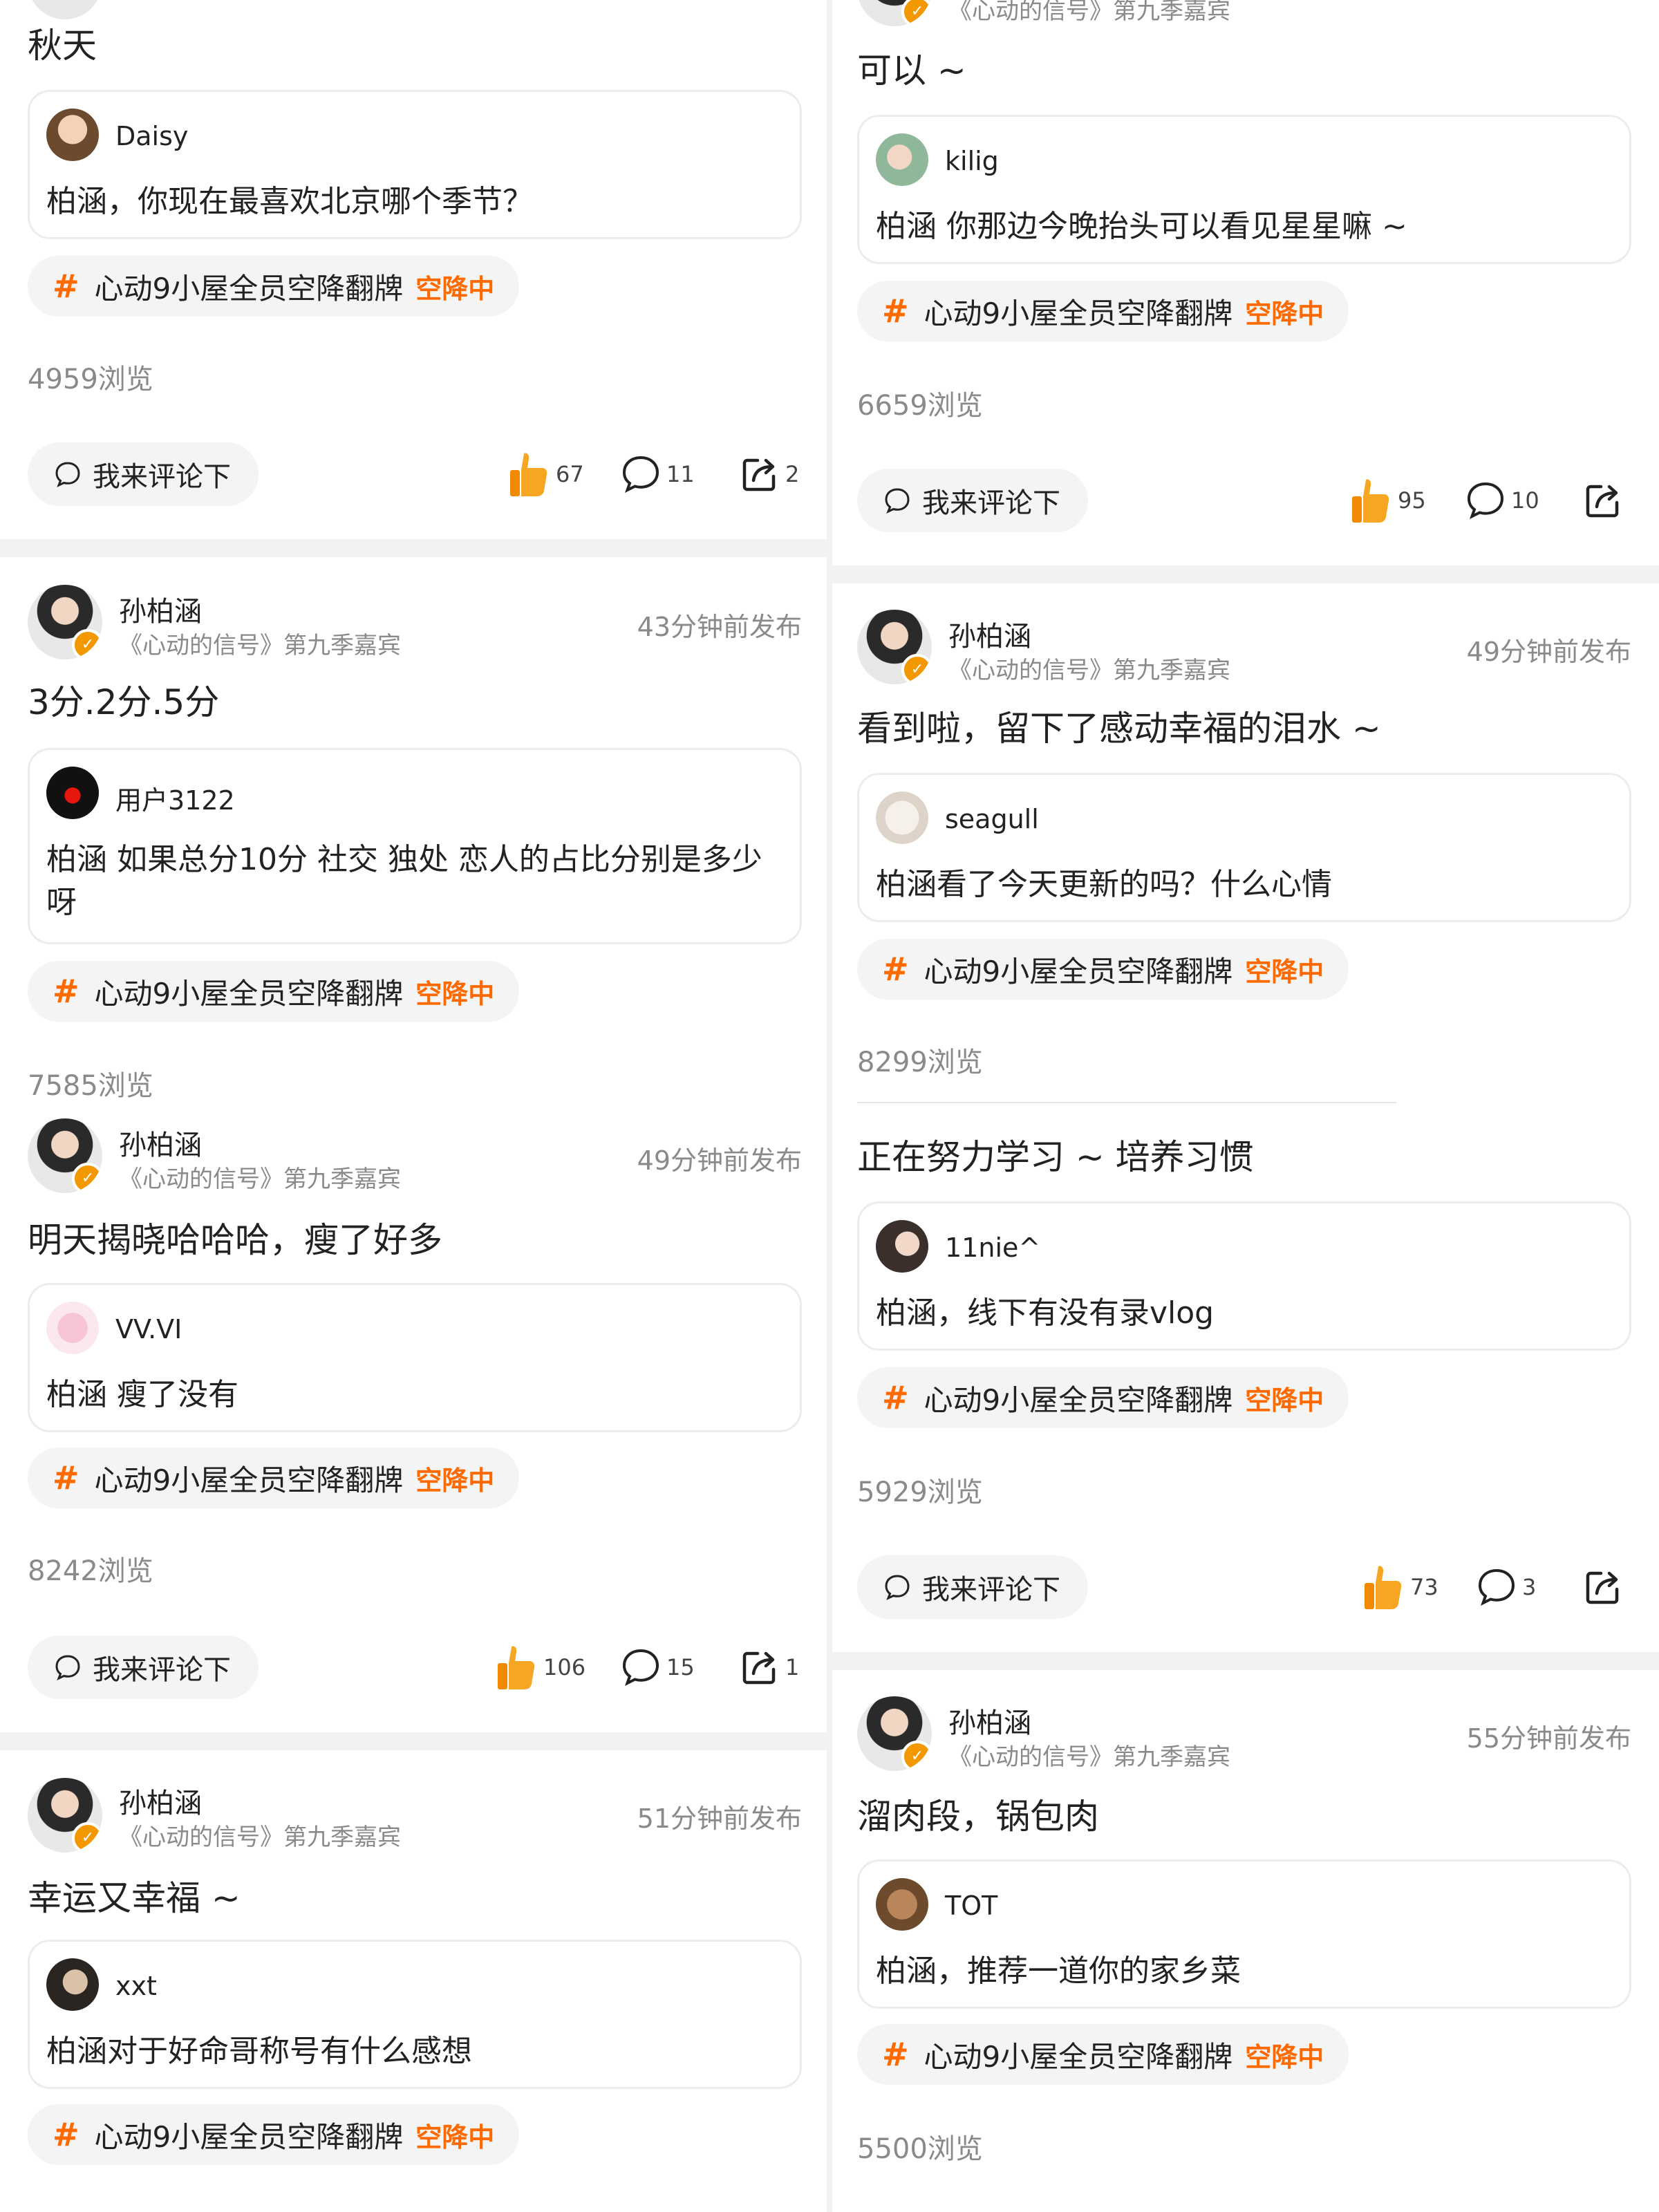 This screenshot has width=1659, height=2212. Describe the element at coordinates (1507, 1587) in the screenshot. I see `comment-count-button: 3` at that location.